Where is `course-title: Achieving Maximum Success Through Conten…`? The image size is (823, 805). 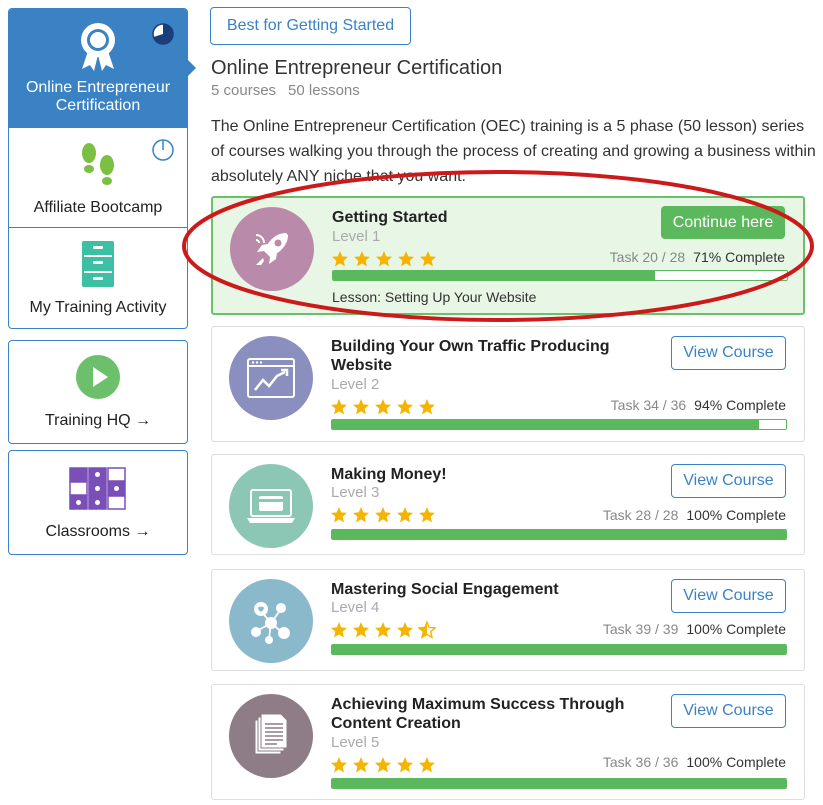 course-title: Achieving Maximum Success Through Conten… is located at coordinates (486, 714).